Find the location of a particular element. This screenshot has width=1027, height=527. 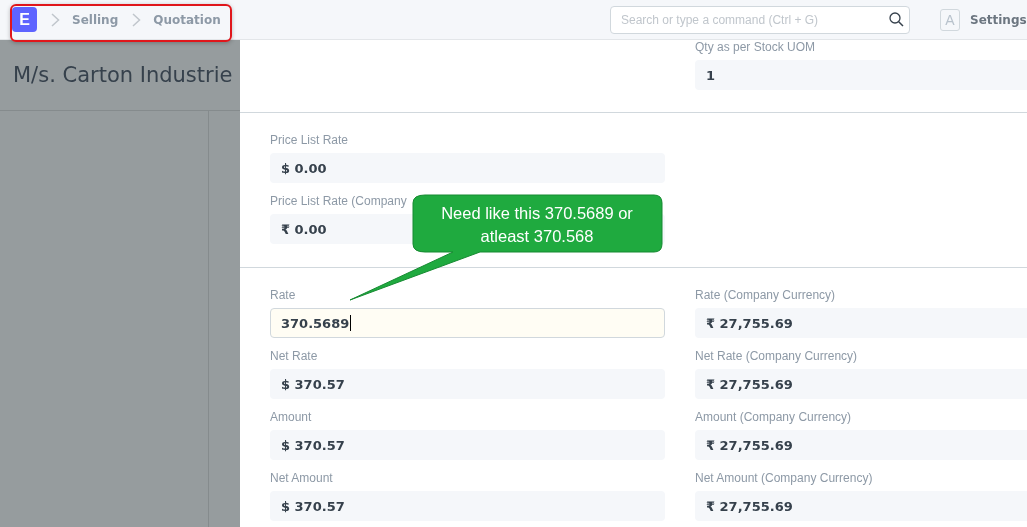

field-label: Qty as per Stock UOM is located at coordinates (755, 47).